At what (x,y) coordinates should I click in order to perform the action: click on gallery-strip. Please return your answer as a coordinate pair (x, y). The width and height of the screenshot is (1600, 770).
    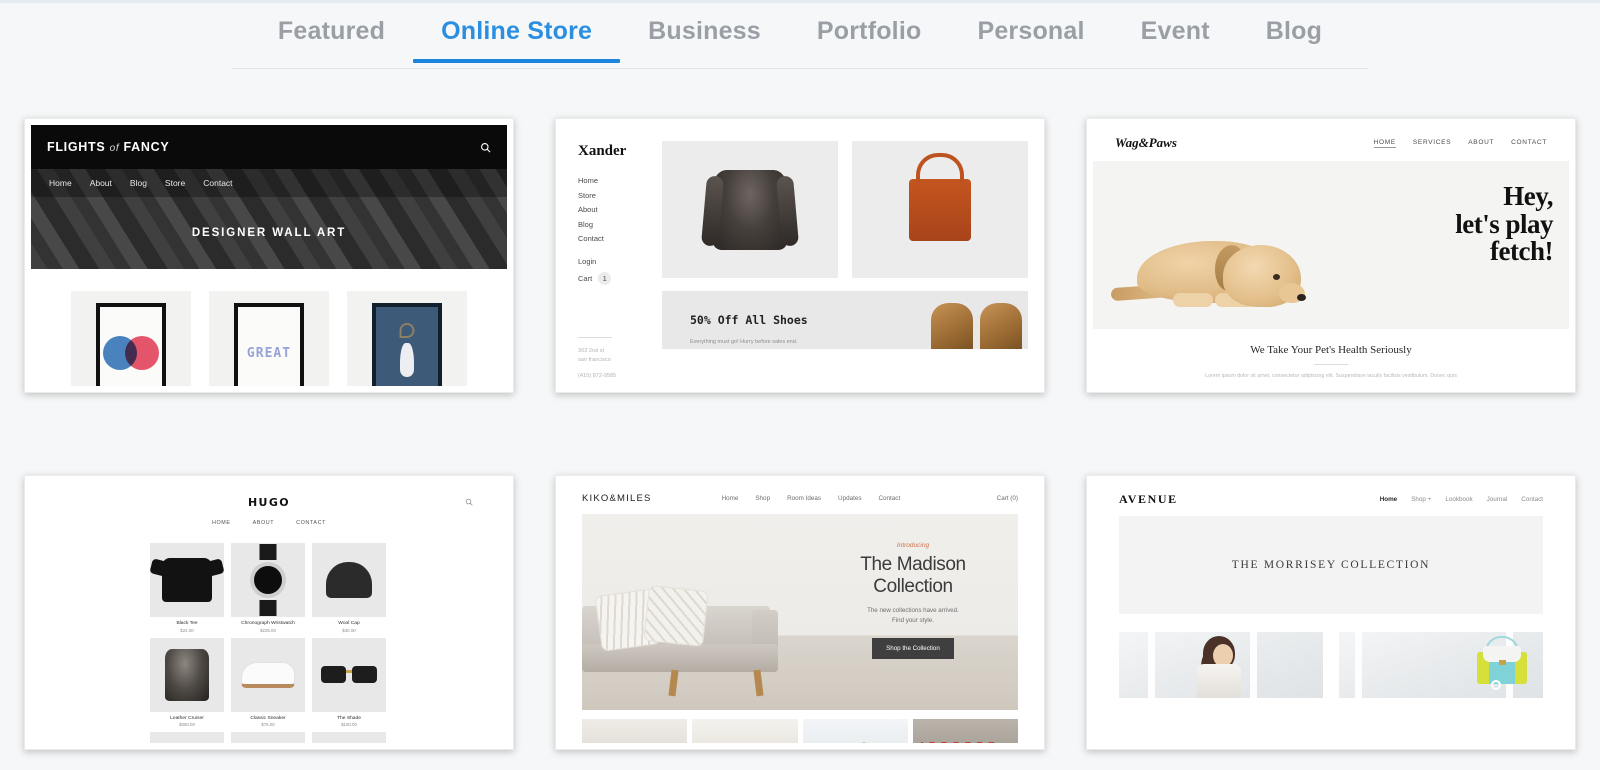
    Looking at the image, I should click on (800, 731).